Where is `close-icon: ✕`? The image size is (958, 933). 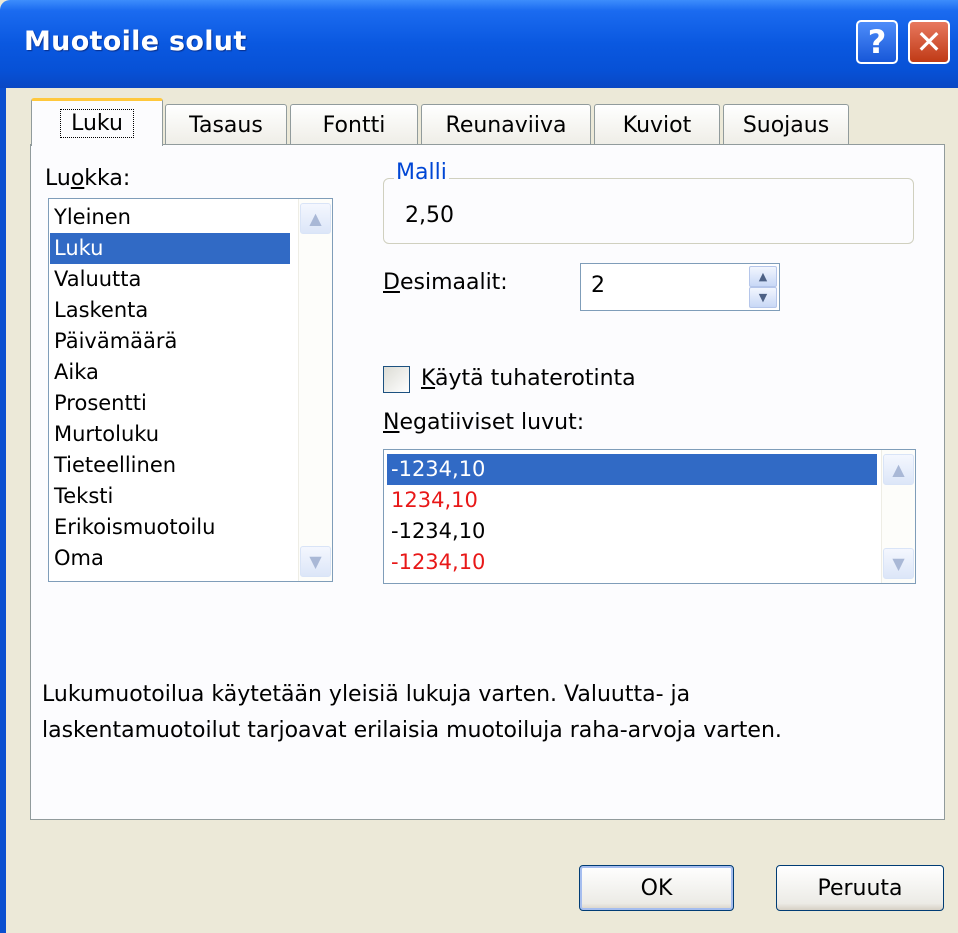 close-icon: ✕ is located at coordinates (929, 42).